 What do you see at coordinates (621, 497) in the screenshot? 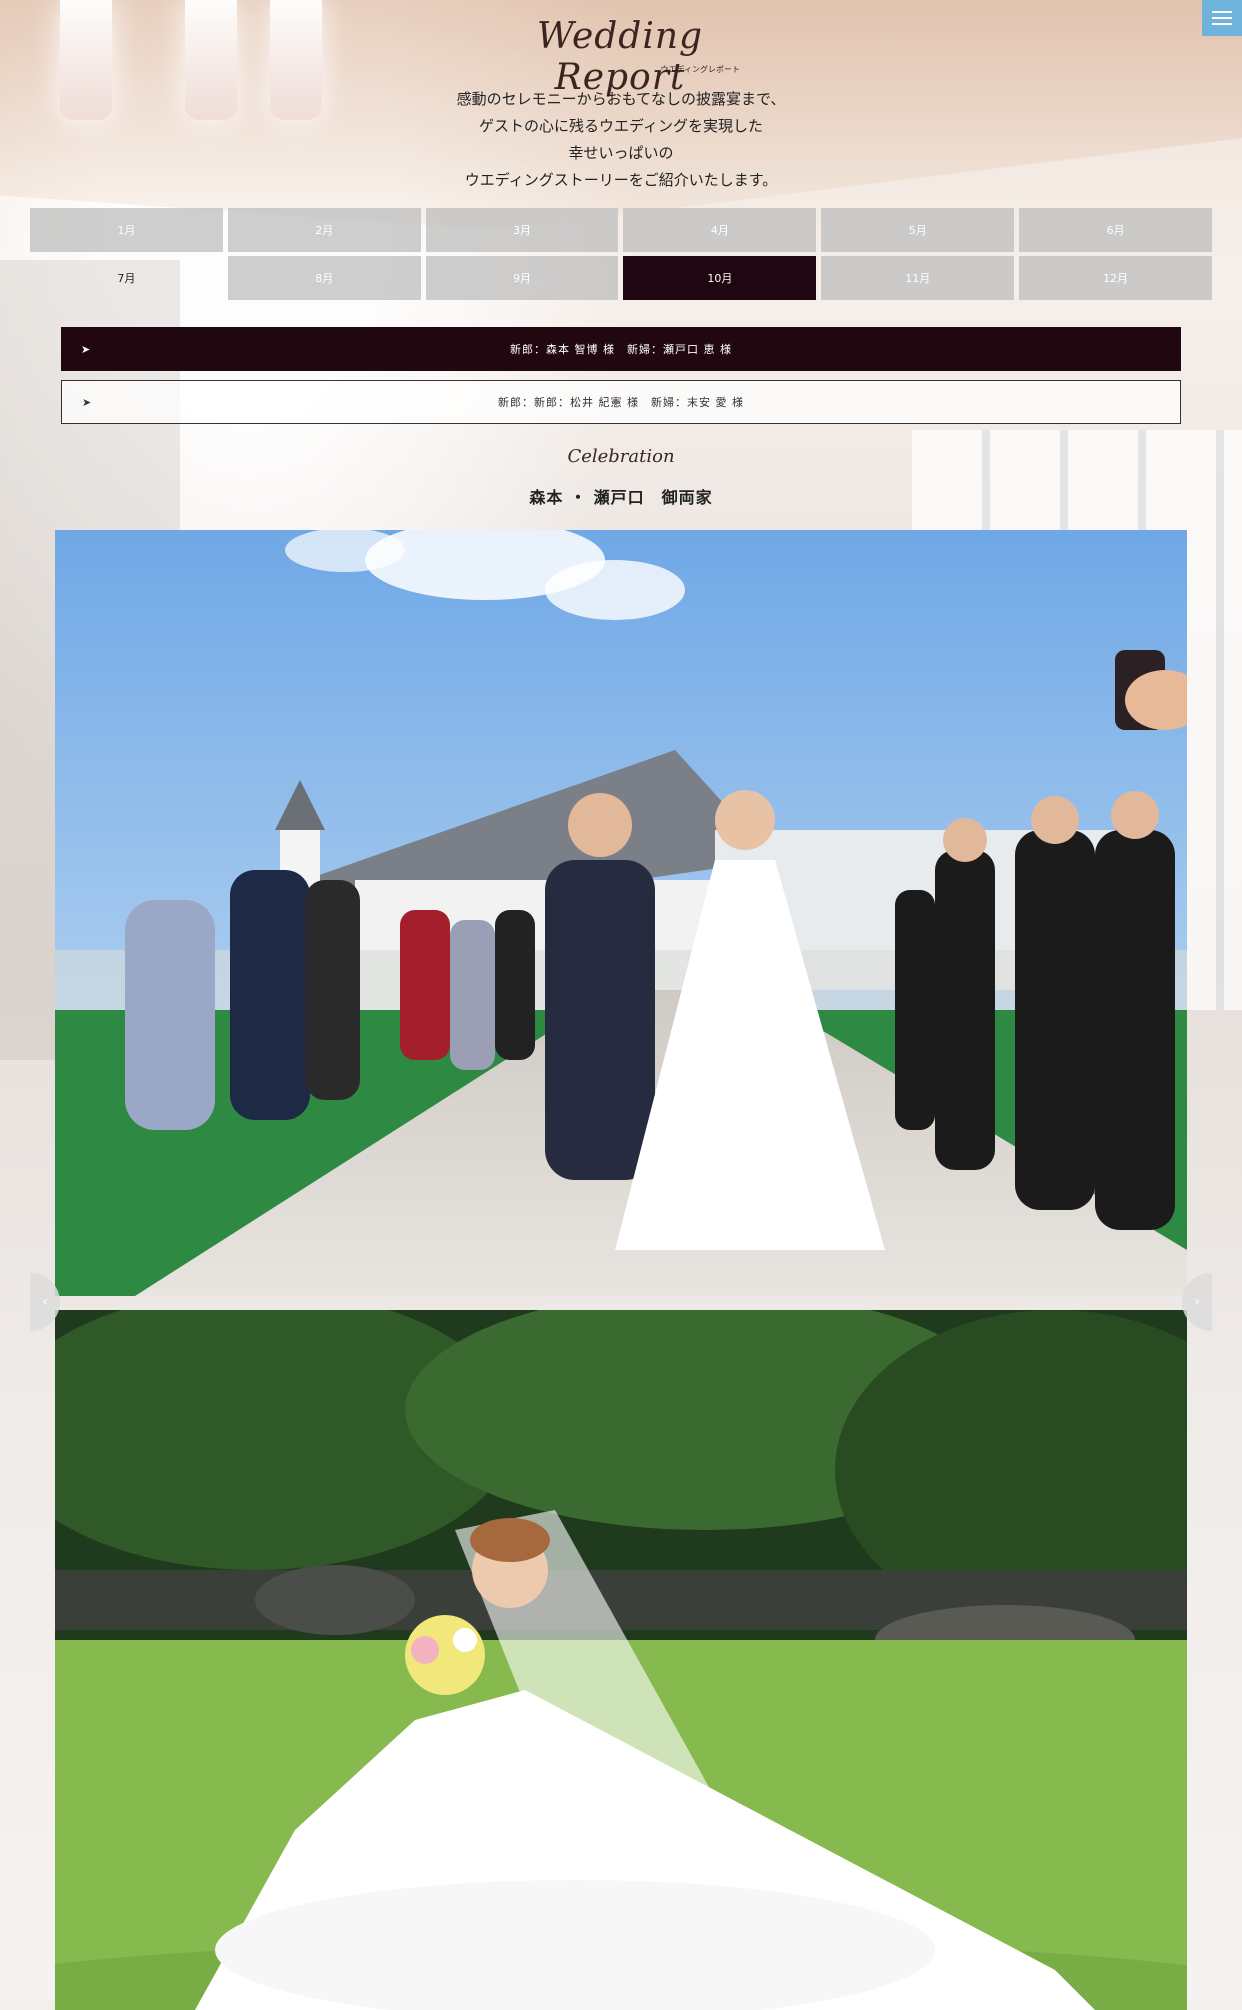
I see `family-title: 森本 ・ 瀬戸口 御両家` at bounding box center [621, 497].